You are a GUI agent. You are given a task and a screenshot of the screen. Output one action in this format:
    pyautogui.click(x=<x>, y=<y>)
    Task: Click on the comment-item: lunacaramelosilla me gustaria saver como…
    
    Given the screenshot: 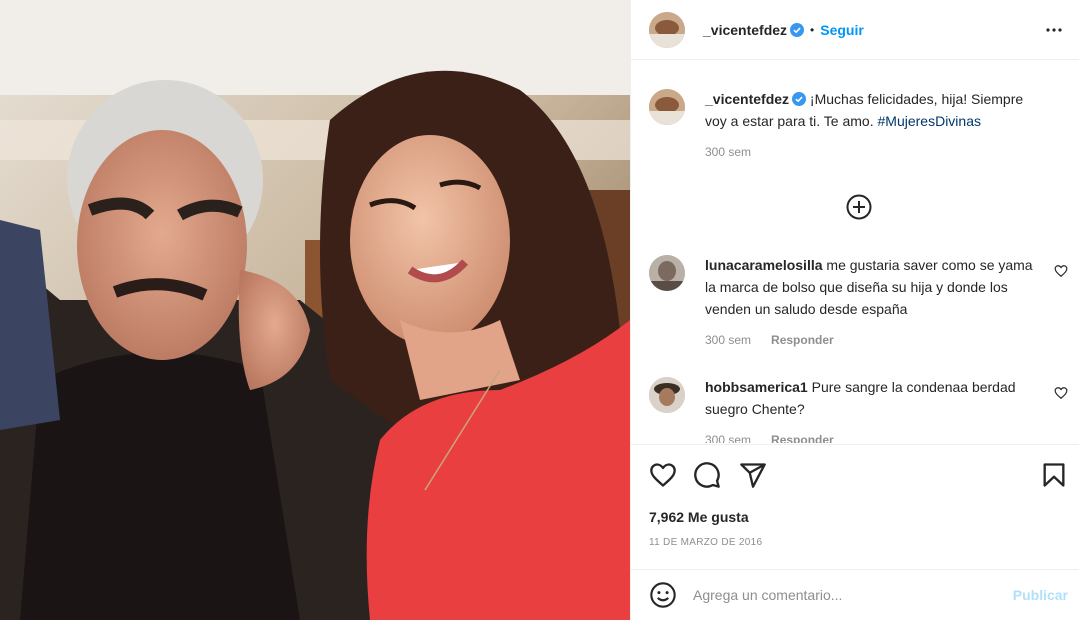 What is the action you would take?
    pyautogui.click(x=859, y=301)
    